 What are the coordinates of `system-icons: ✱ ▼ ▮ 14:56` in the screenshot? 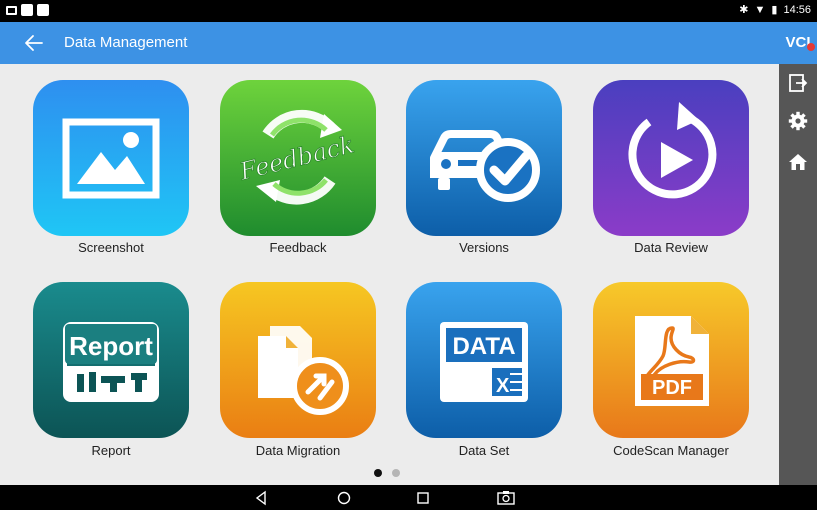 It's located at (775, 10).